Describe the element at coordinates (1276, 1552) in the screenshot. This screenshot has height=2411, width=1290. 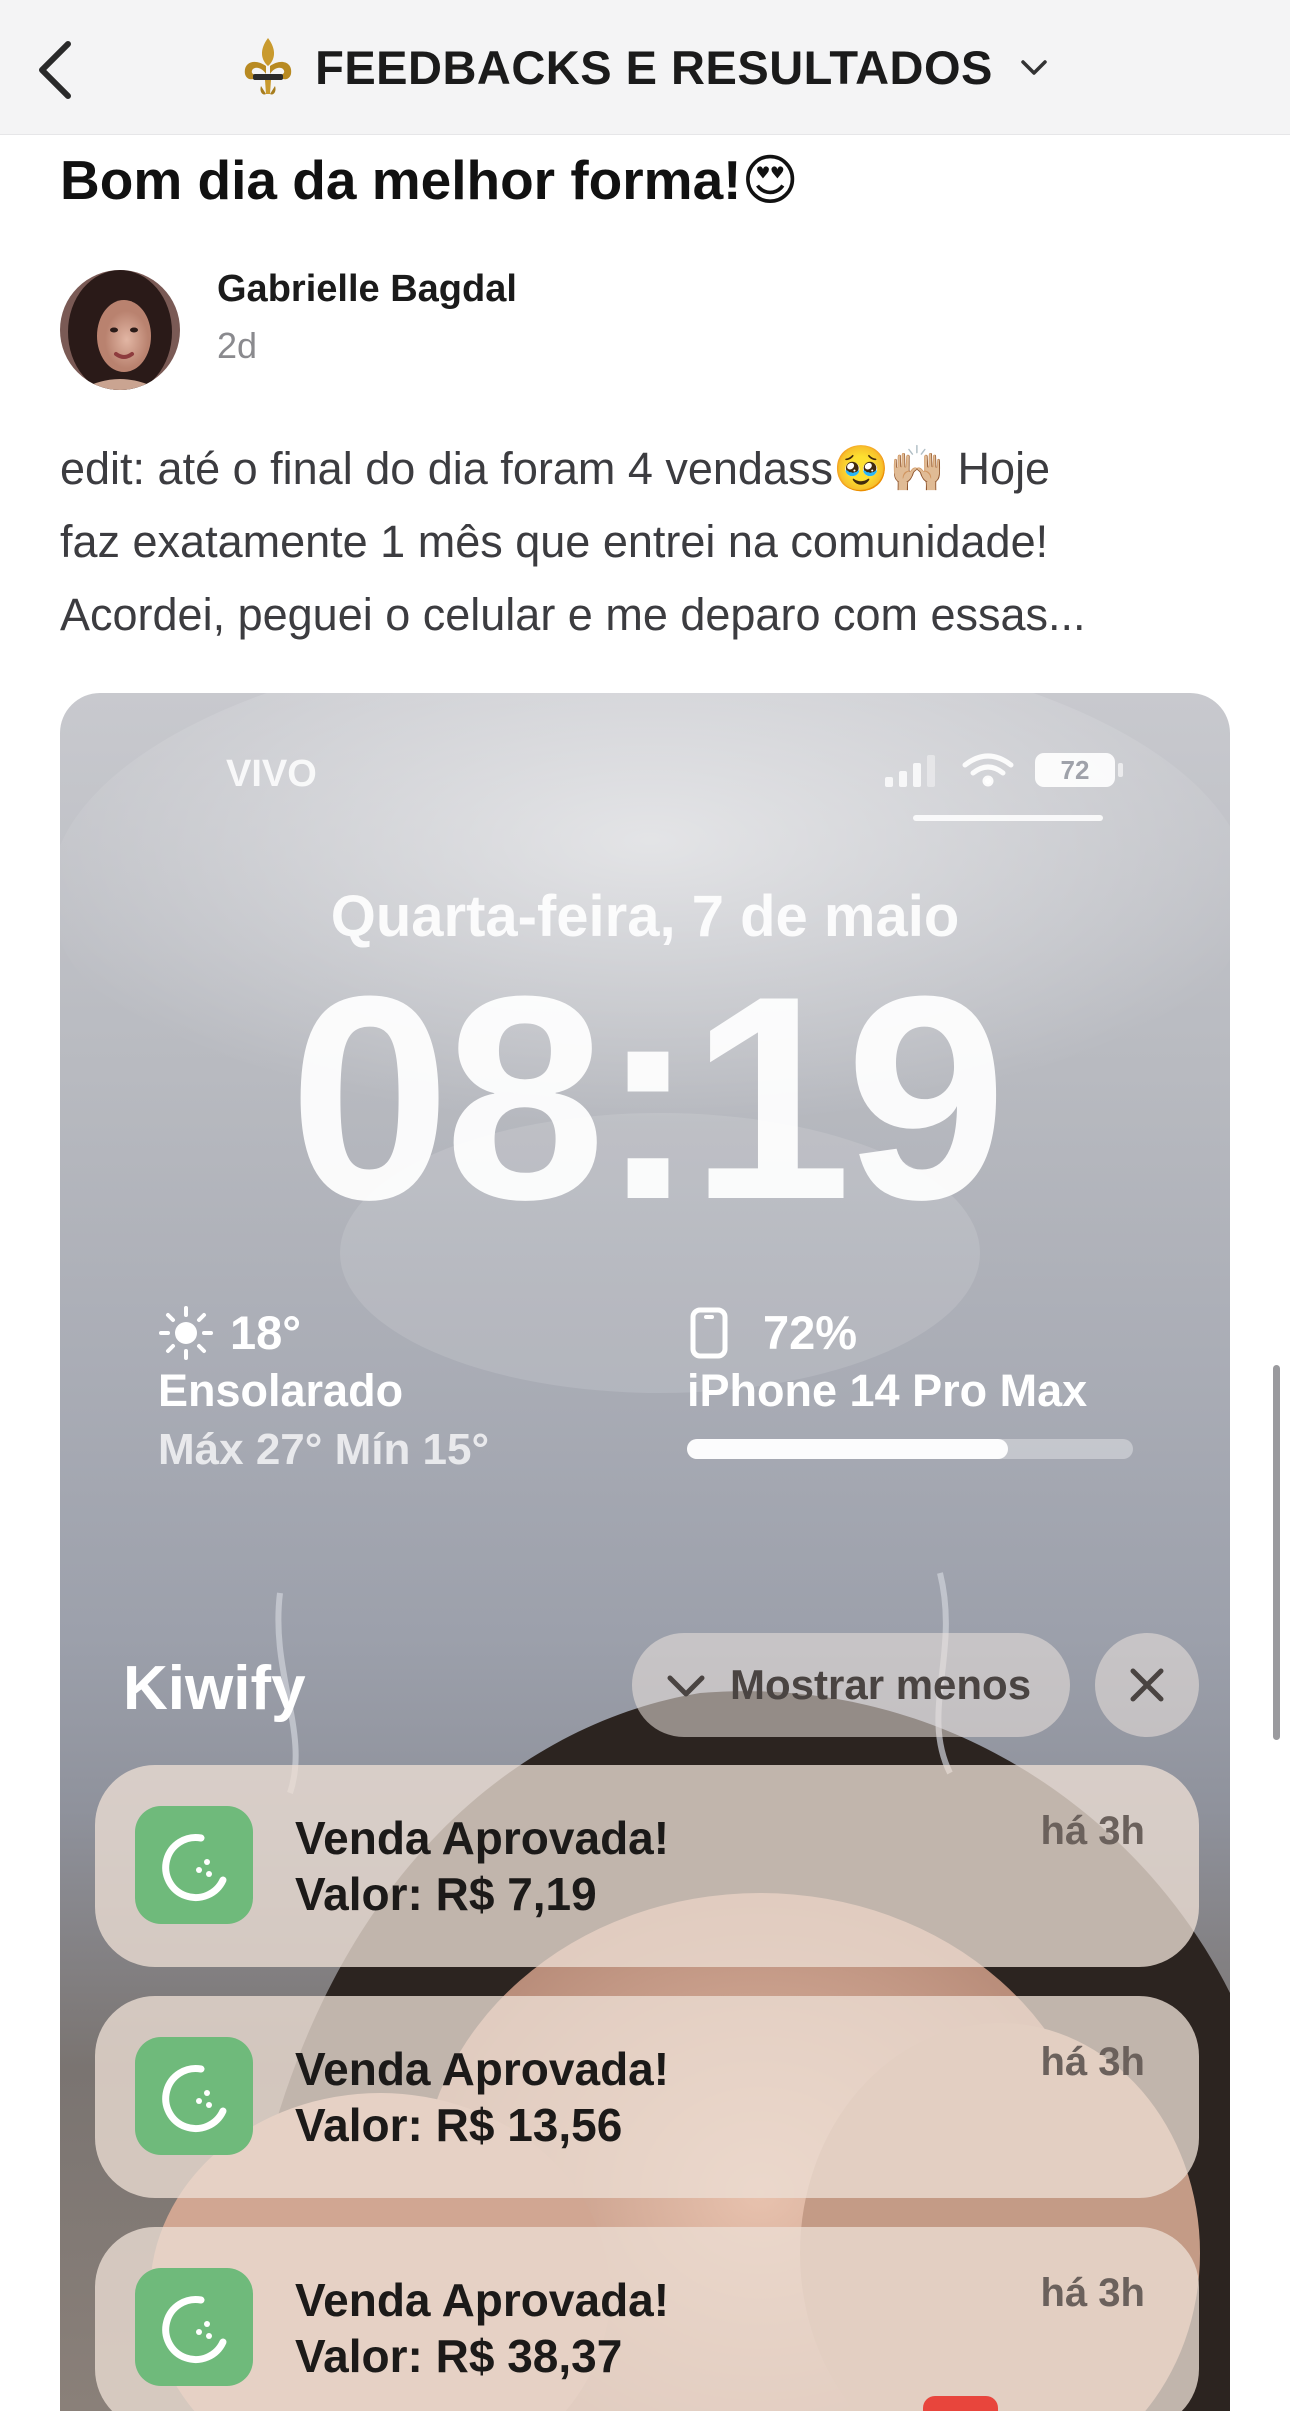
I see `scrollbar` at that location.